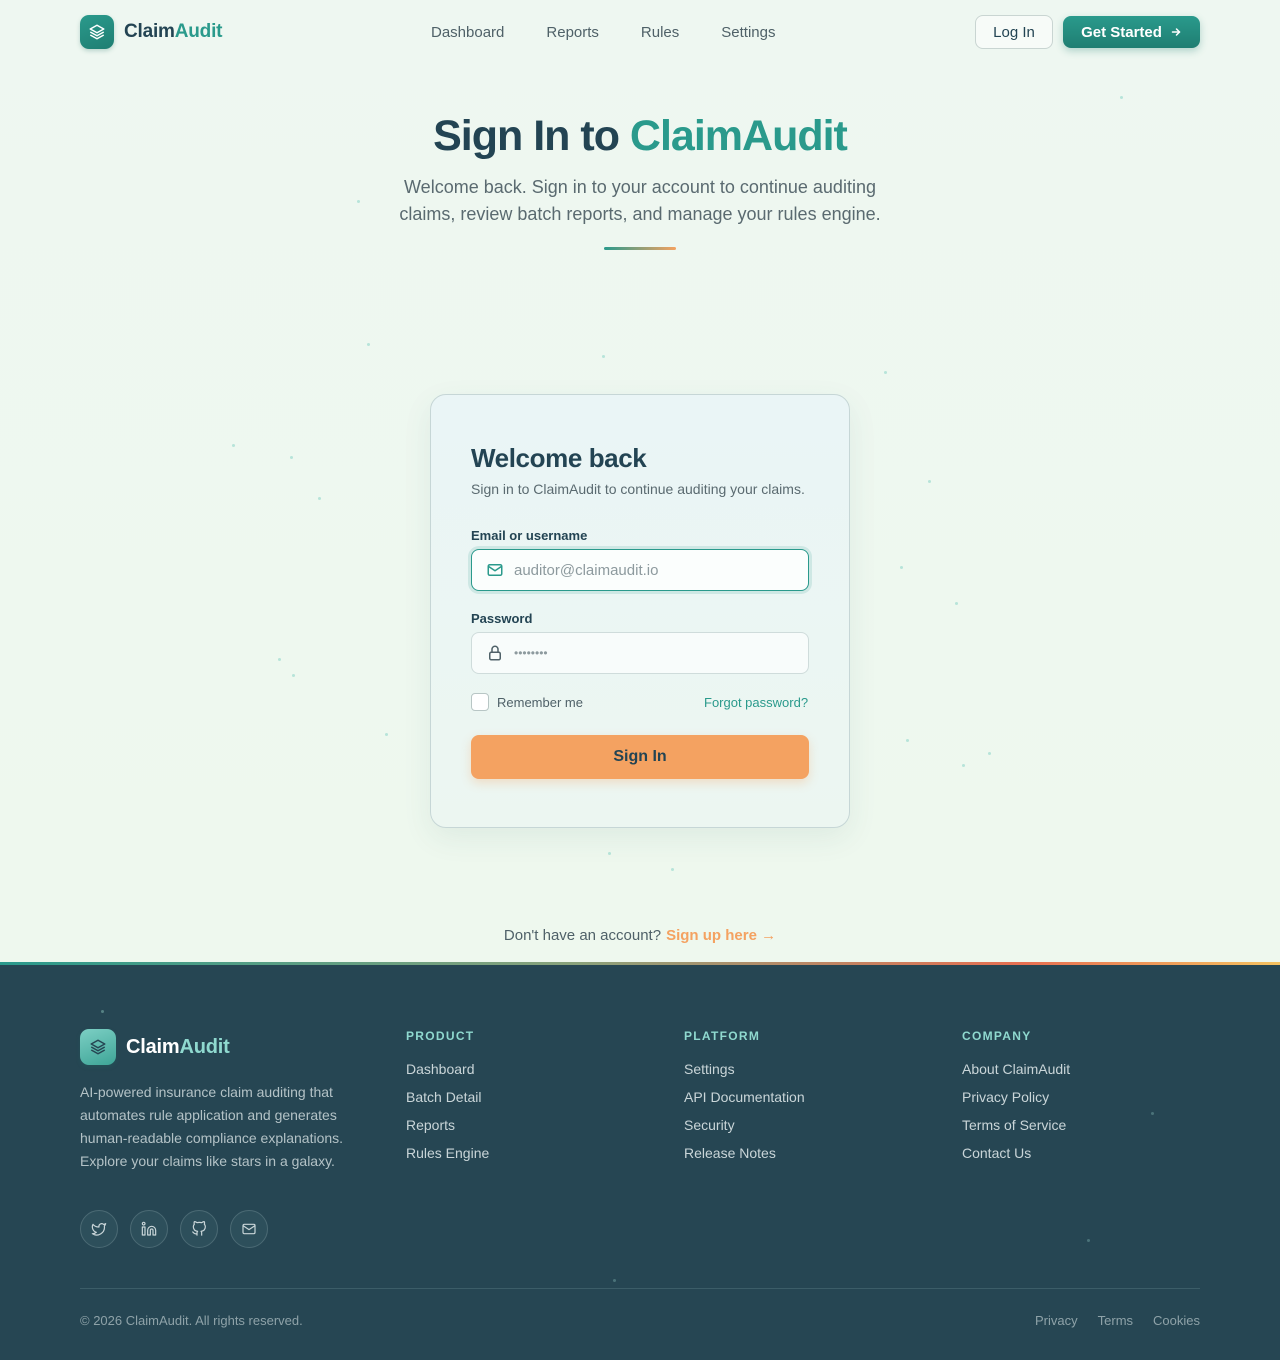 This screenshot has width=1280, height=1360. Describe the element at coordinates (586, 570) in the screenshot. I see `email-placeholder: auditor@claimaudit.io` at that location.